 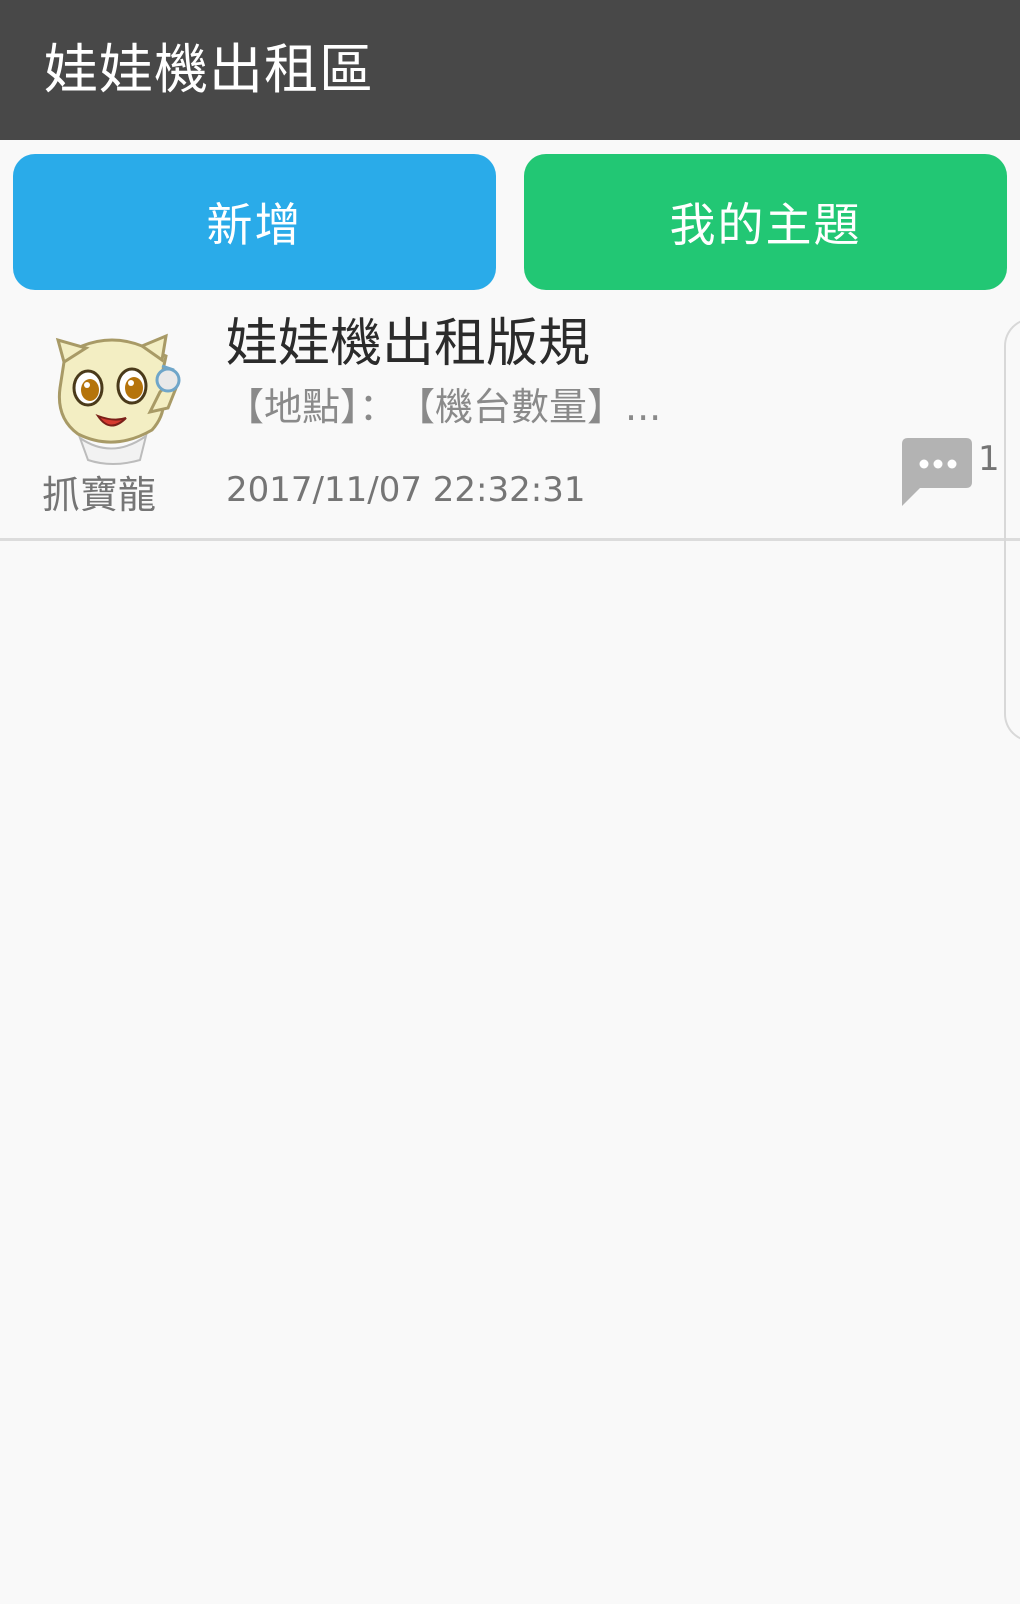 What do you see at coordinates (989, 459) in the screenshot?
I see `comment-count: 1` at bounding box center [989, 459].